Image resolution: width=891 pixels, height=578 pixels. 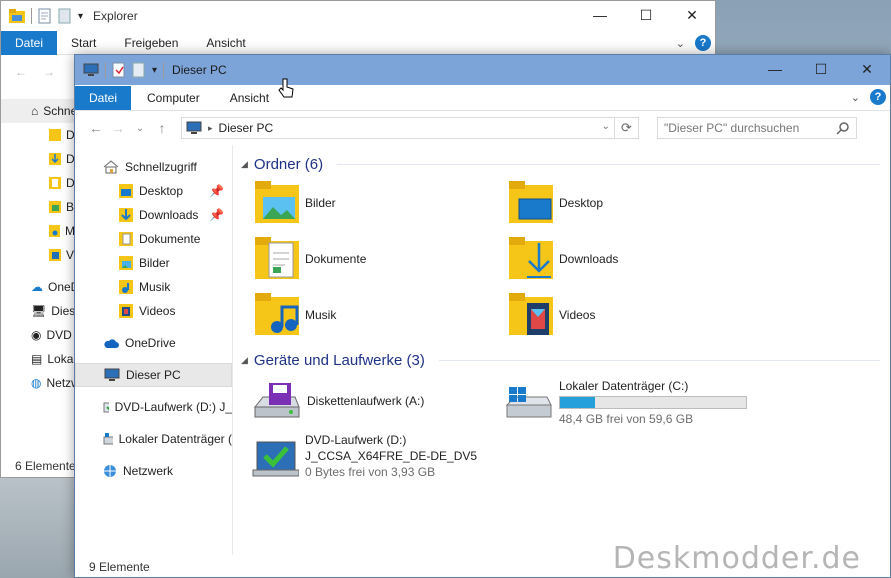 I want to click on floppy-drive-icon, so click(x=276, y=400).